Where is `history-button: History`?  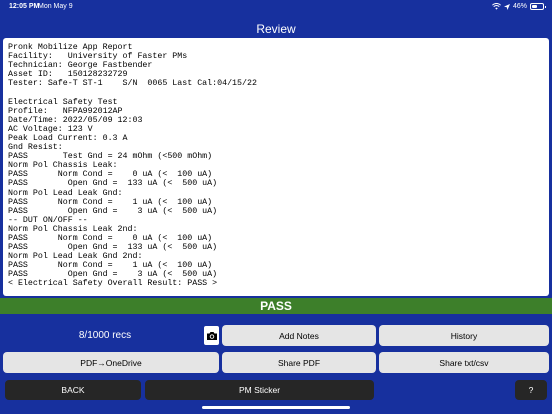 history-button: History is located at coordinates (464, 335).